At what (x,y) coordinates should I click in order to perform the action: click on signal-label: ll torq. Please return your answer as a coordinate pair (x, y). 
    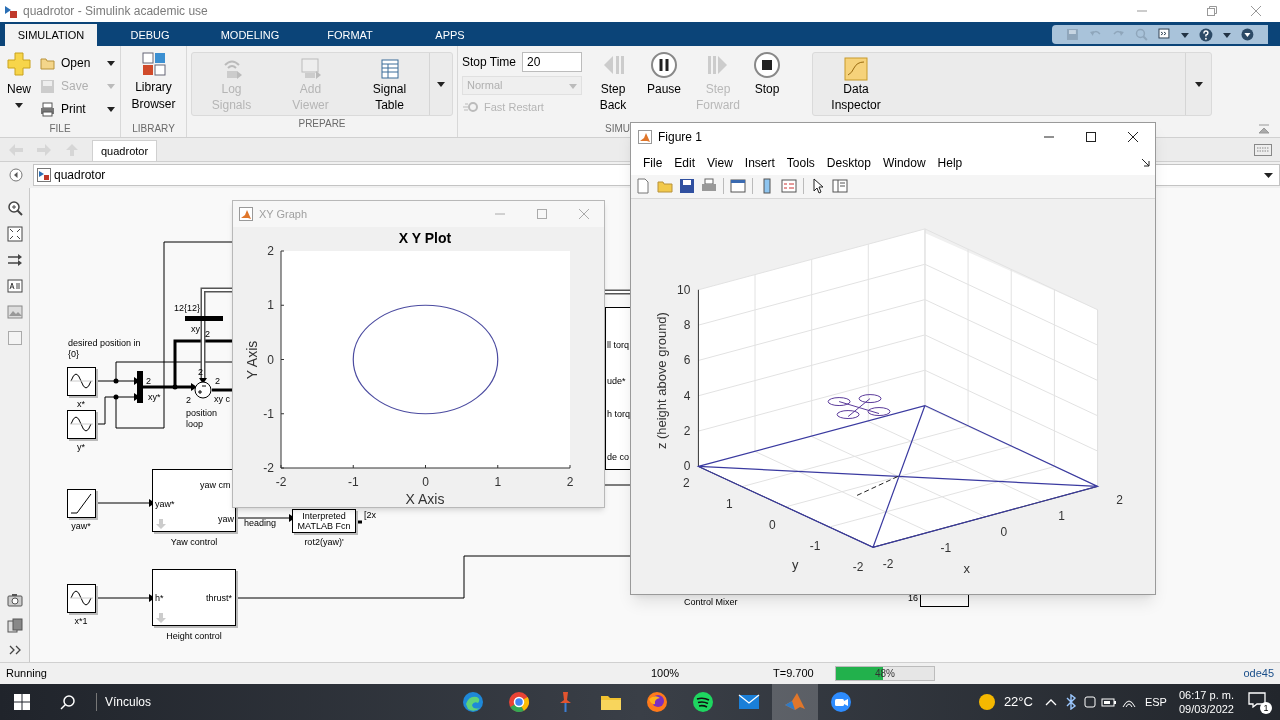
    Looking at the image, I should click on (618, 345).